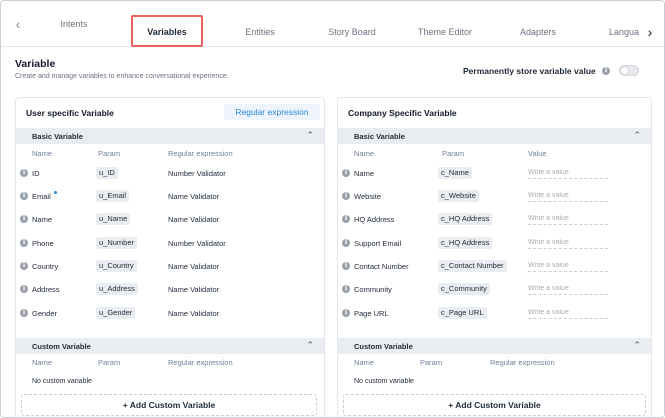 This screenshot has height=418, width=665. What do you see at coordinates (35, 64) in the screenshot?
I see `page-title: Variable` at bounding box center [35, 64].